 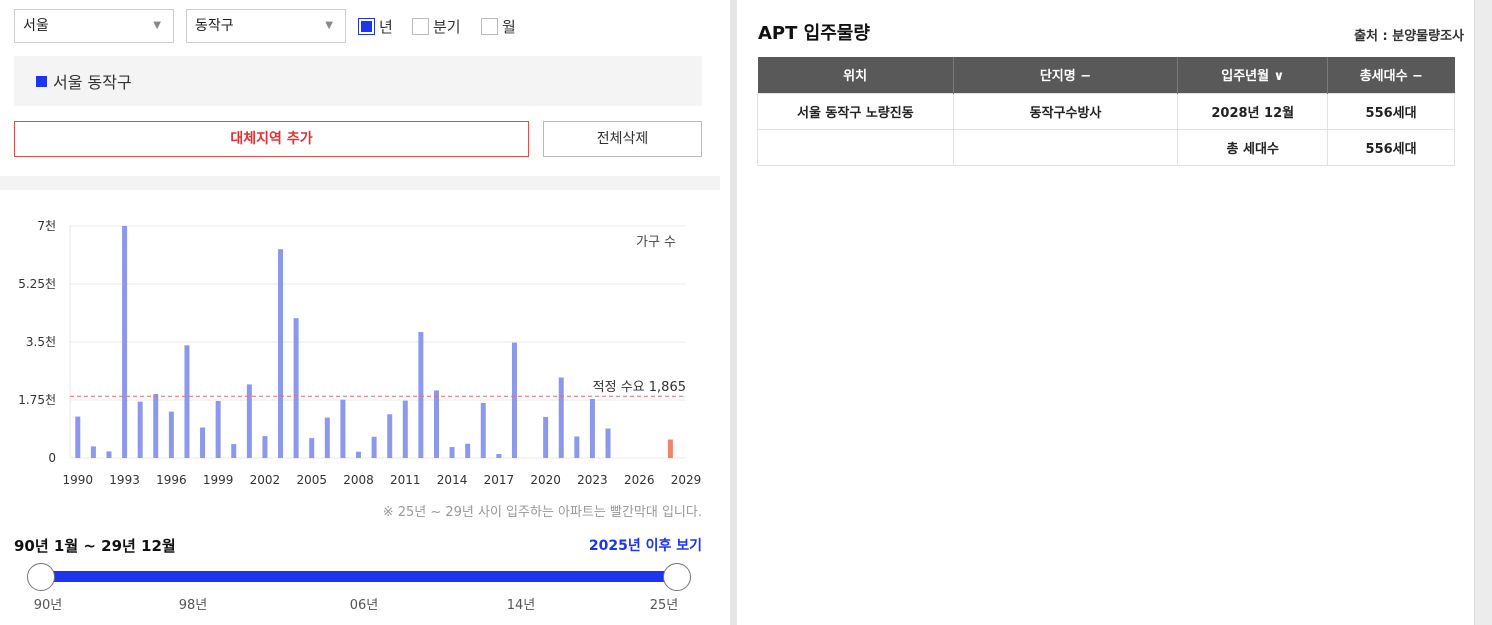 What do you see at coordinates (124, 480) in the screenshot?
I see `x-tick-label: 1993` at bounding box center [124, 480].